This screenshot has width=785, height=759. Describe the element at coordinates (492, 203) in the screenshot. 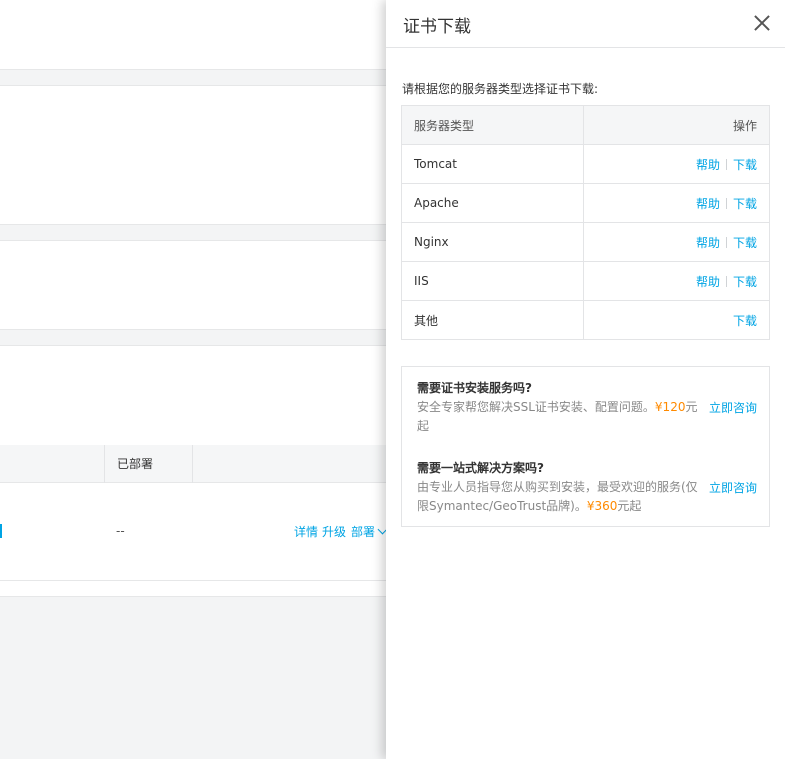

I see `server-name: Apache` at that location.